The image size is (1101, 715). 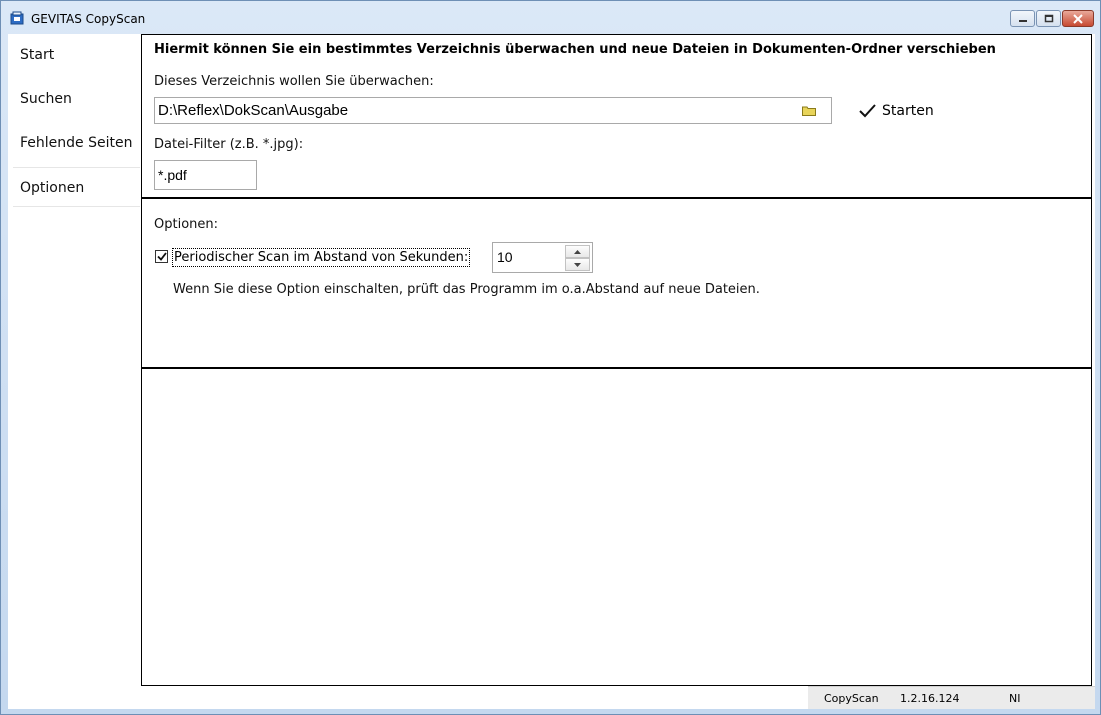 What do you see at coordinates (76, 143) in the screenshot?
I see `sidebar-item-fehlende-seiten: Fehlende Seiten` at bounding box center [76, 143].